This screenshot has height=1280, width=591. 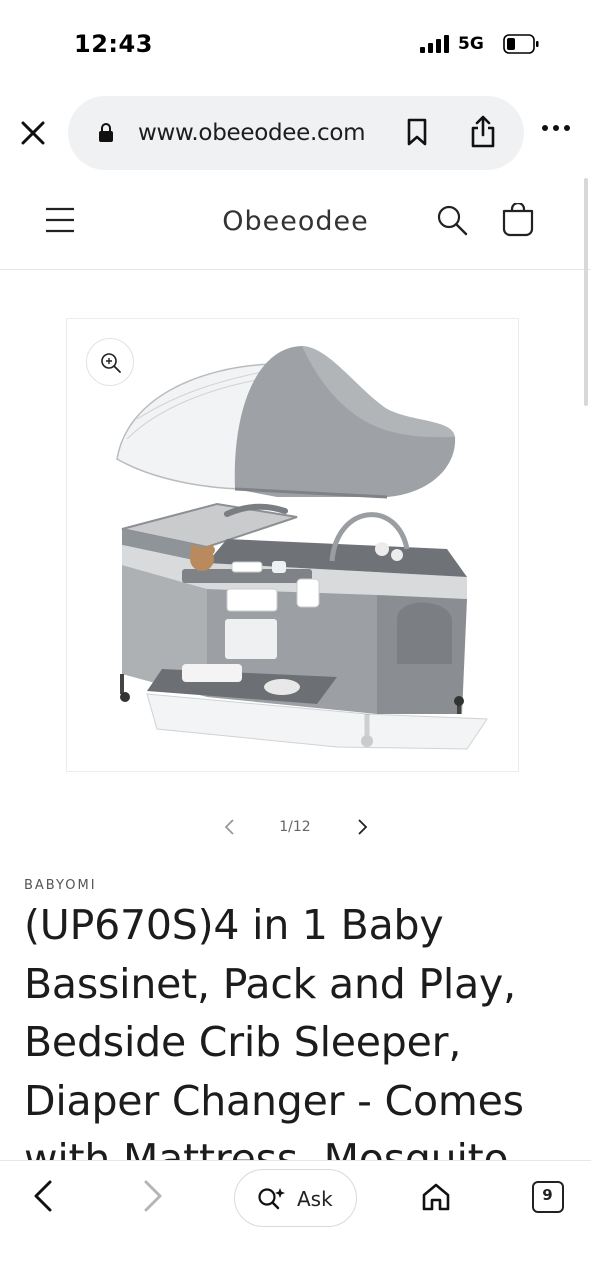 What do you see at coordinates (295, 1198) in the screenshot?
I see `ask-button: Ask` at bounding box center [295, 1198].